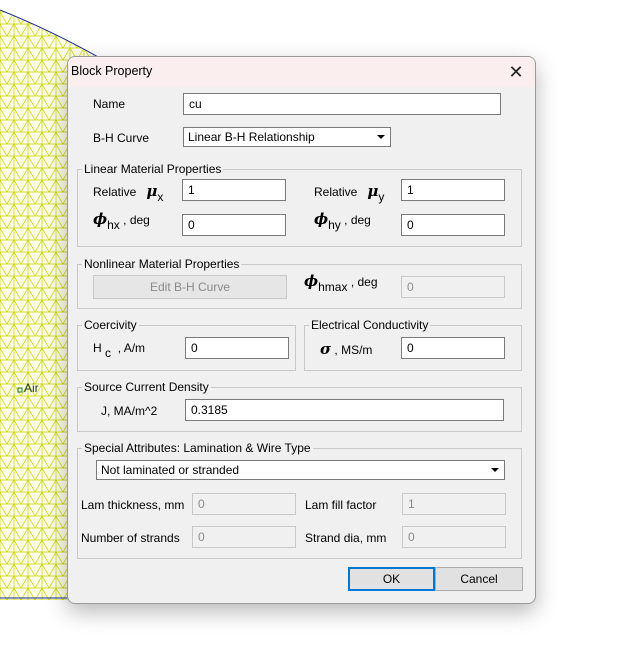 This screenshot has height=663, width=627. I want to click on lam-fill-input: 1, so click(454, 504).